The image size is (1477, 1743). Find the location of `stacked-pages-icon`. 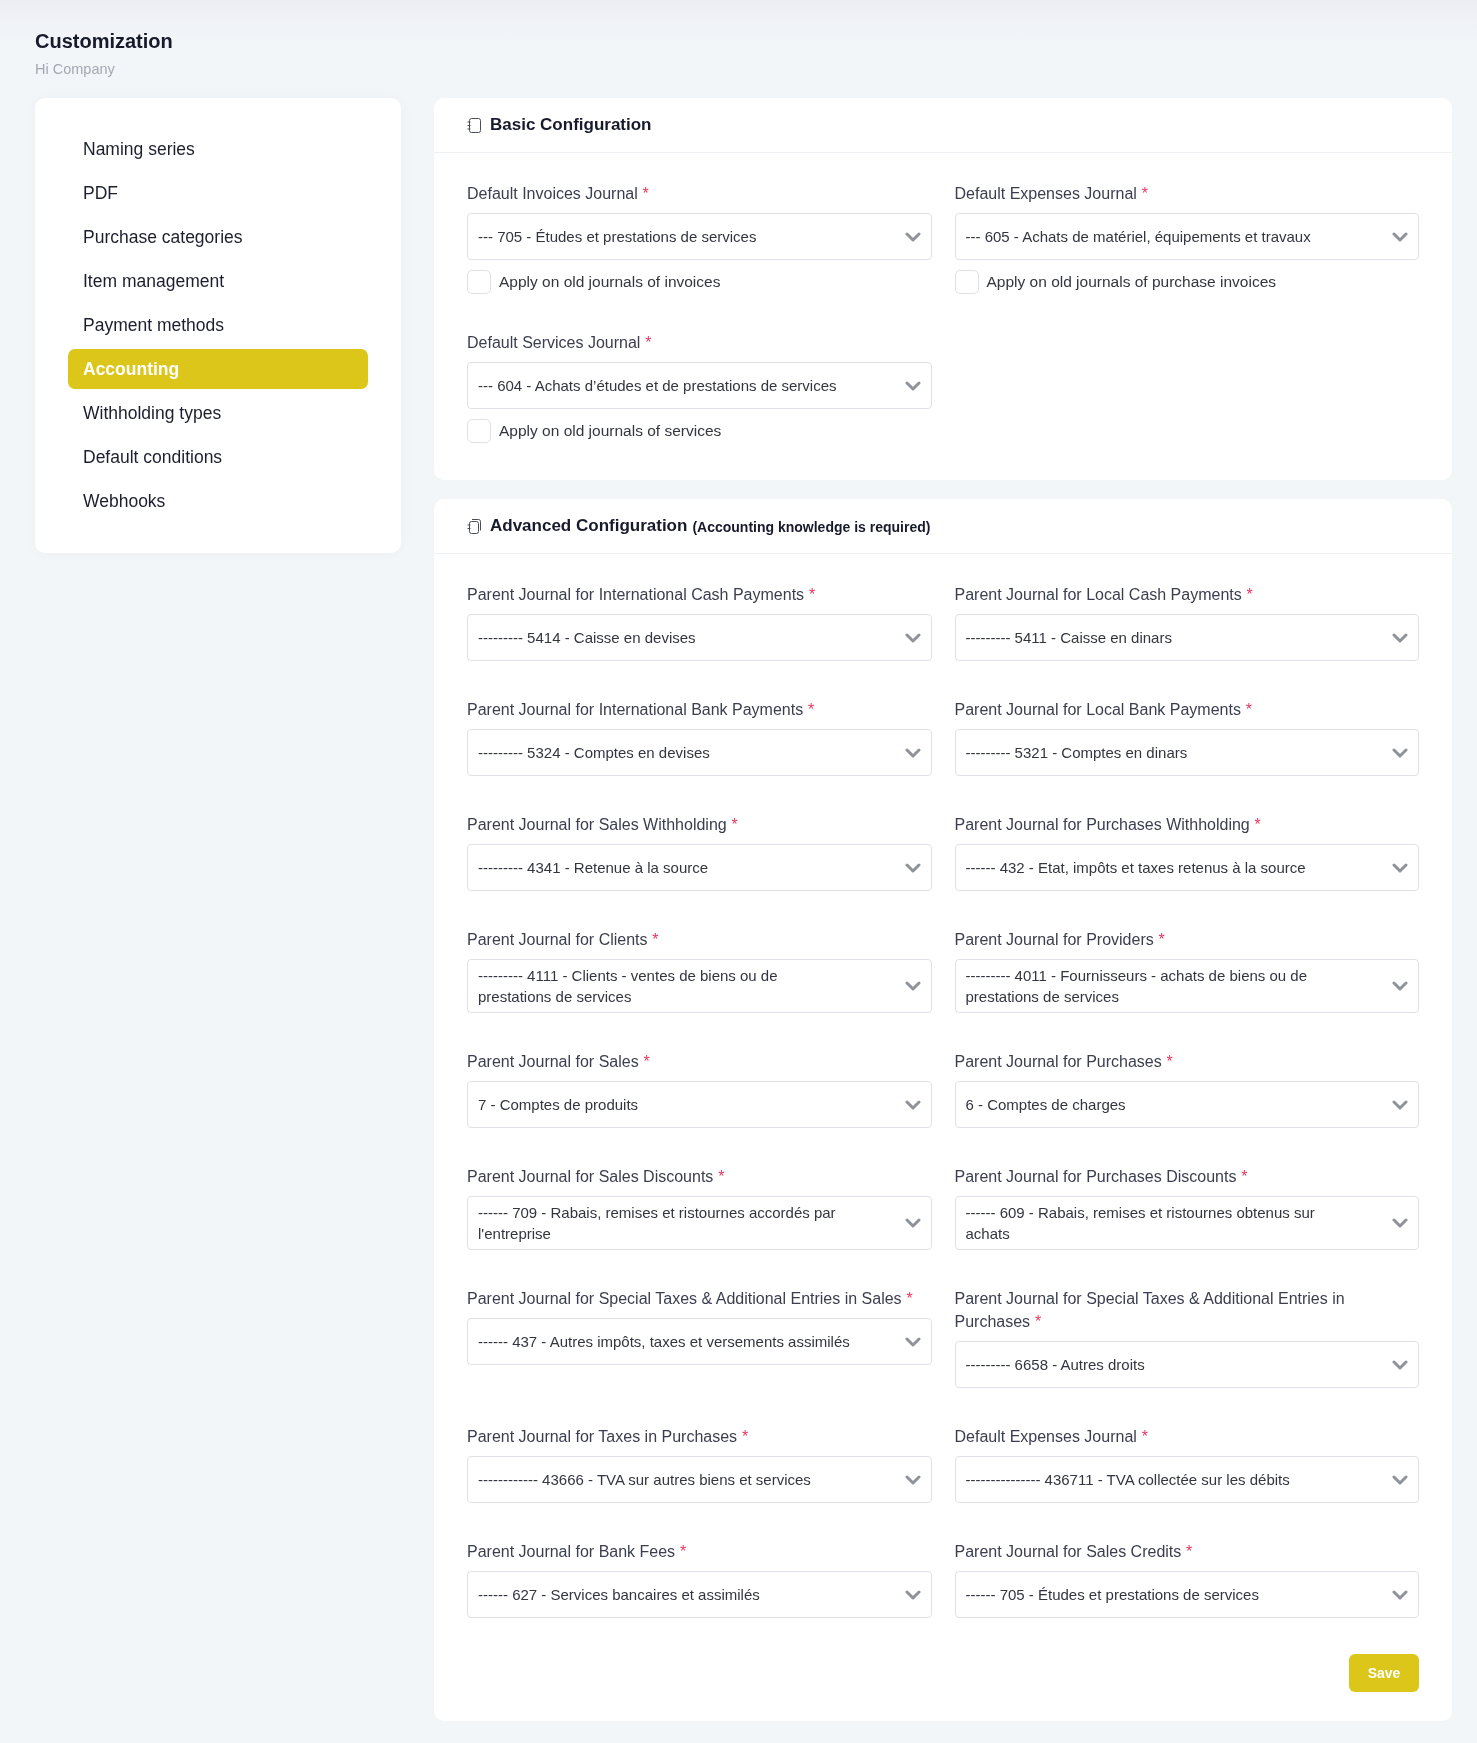

stacked-pages-icon is located at coordinates (474, 526).